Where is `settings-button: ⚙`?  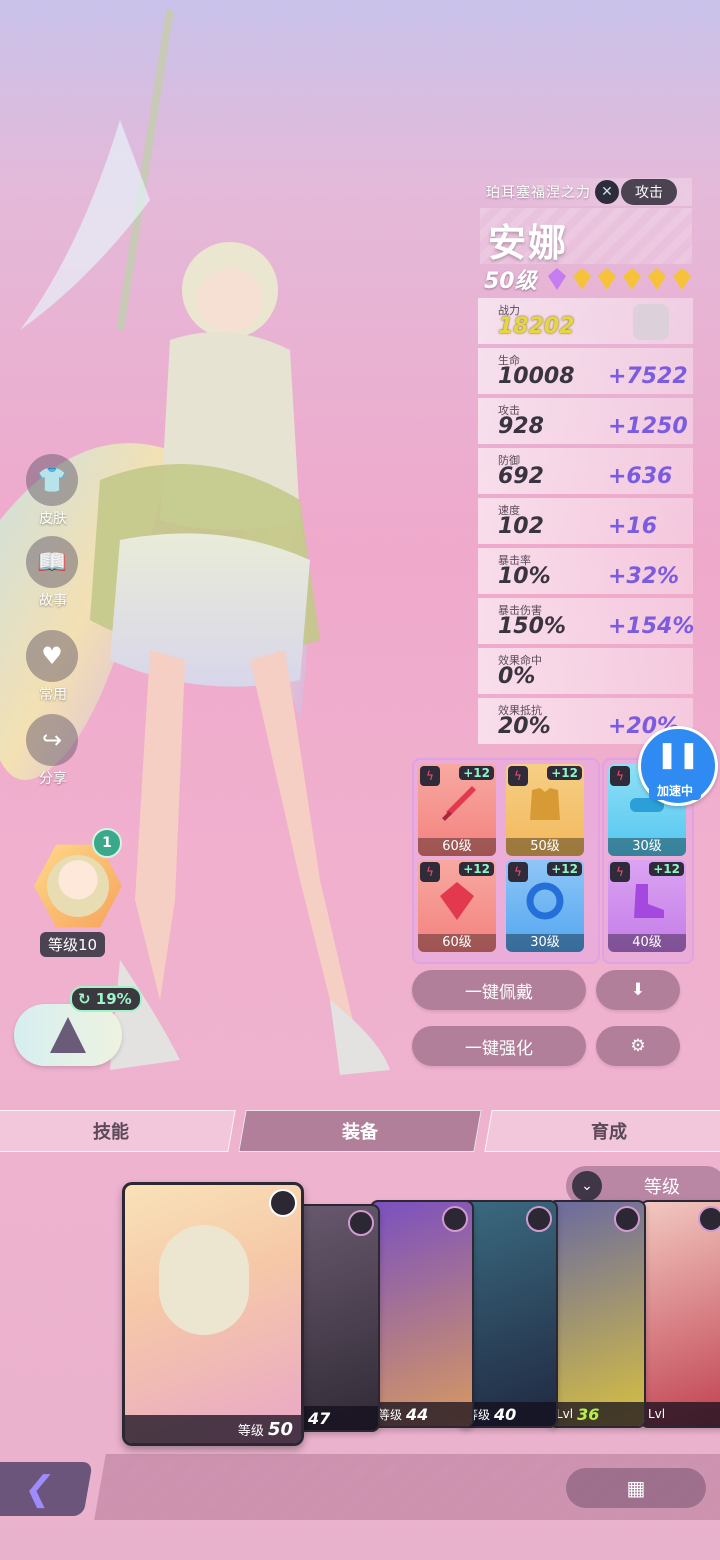 settings-button: ⚙ is located at coordinates (638, 1046).